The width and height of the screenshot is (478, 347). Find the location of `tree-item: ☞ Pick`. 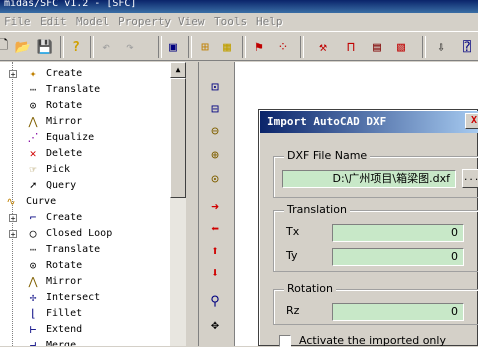

tree-item: ☞ Pick is located at coordinates (85, 170).